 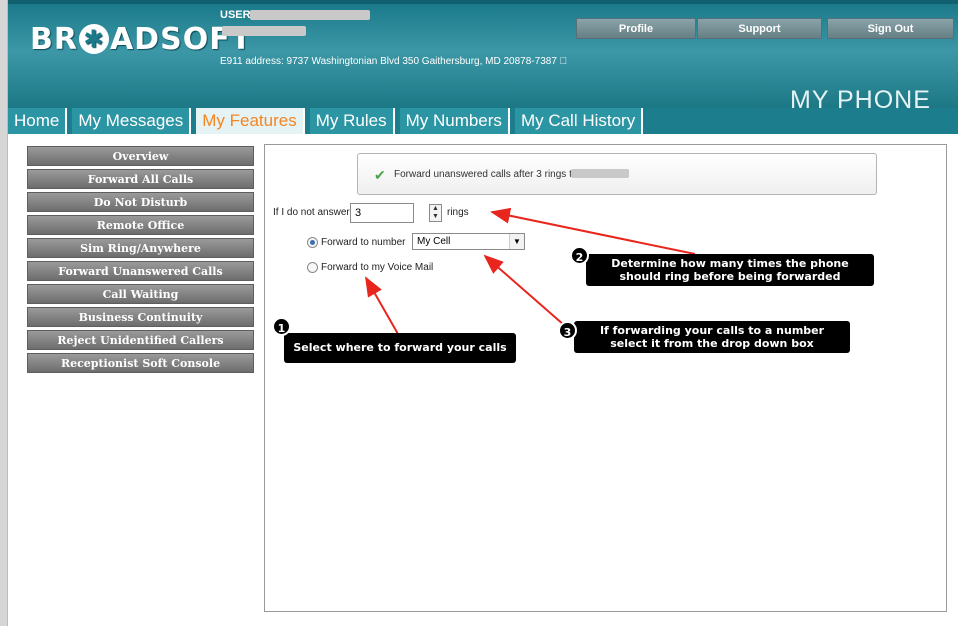 I want to click on sidebar-item-receptionist-console: Receptionist Soft Console, so click(x=140, y=363).